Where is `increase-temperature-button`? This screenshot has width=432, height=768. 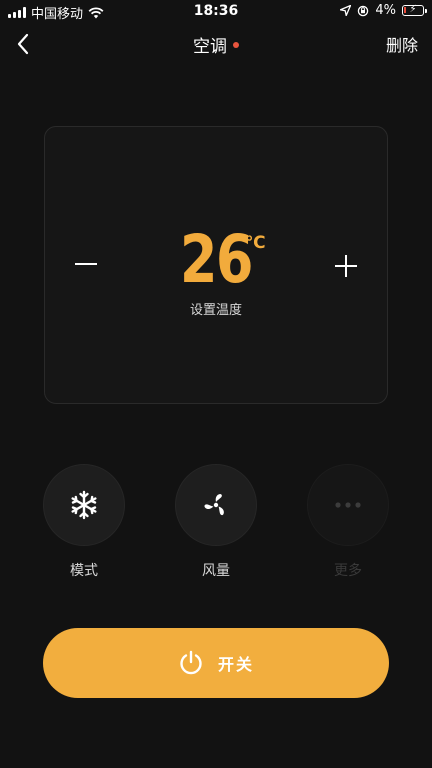
increase-temperature-button is located at coordinates (346, 266).